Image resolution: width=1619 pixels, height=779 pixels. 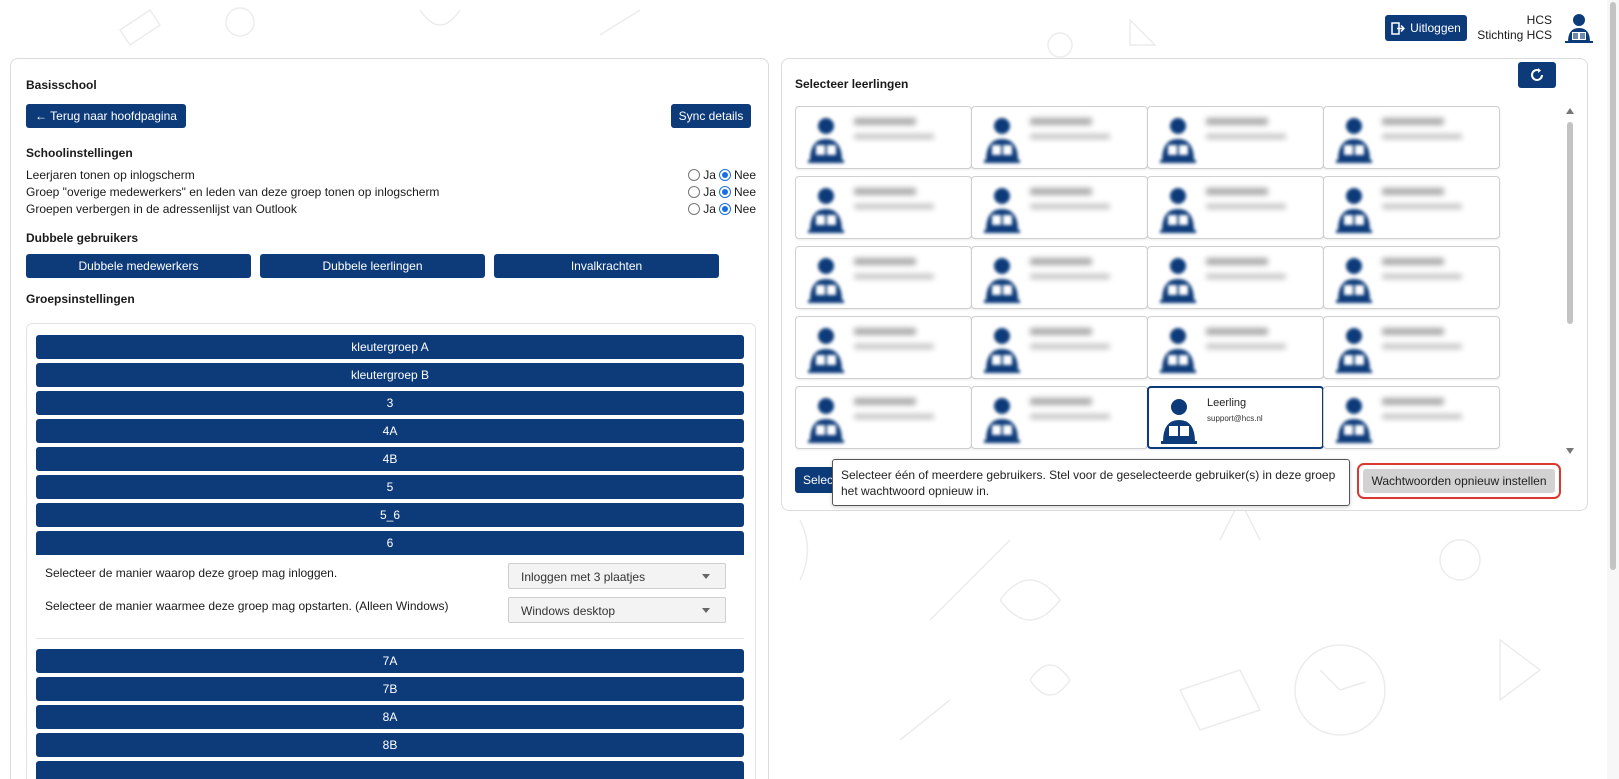 I want to click on chevron-down-icon, so click(x=706, y=576).